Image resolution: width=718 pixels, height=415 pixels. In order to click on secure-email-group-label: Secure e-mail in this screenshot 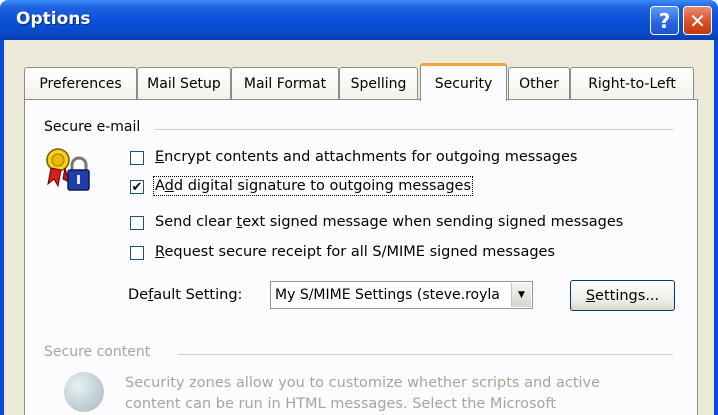, I will do `click(92, 127)`.